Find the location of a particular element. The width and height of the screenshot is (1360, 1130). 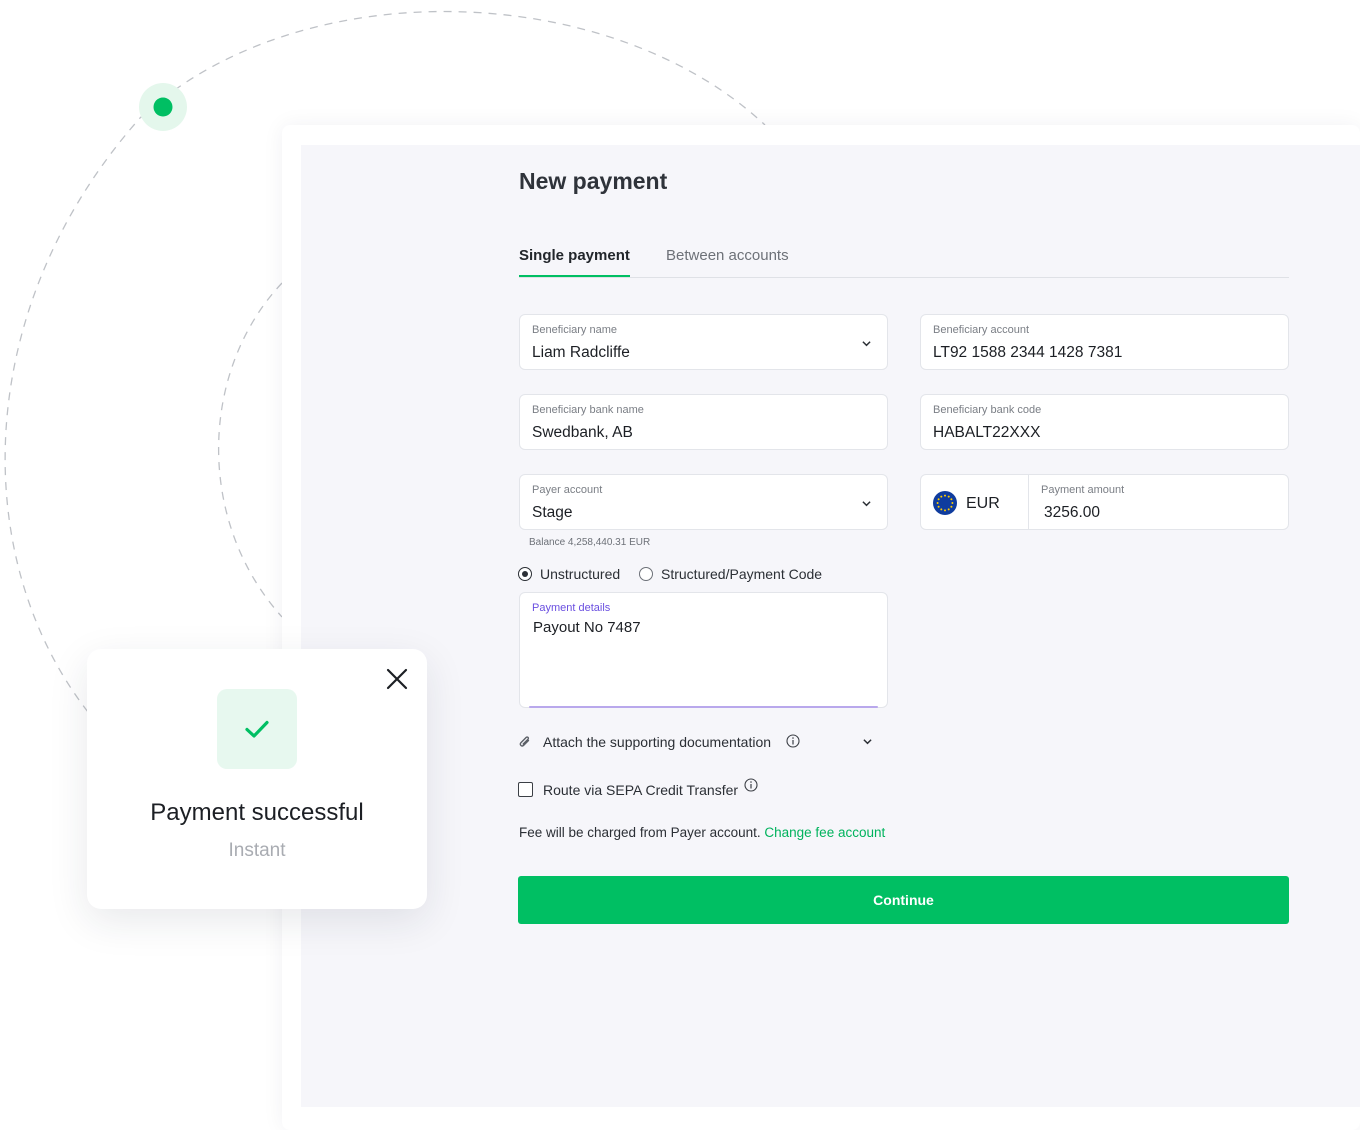

beneficiary-bank-name-label: Beneficiary bank name is located at coordinates (588, 410).